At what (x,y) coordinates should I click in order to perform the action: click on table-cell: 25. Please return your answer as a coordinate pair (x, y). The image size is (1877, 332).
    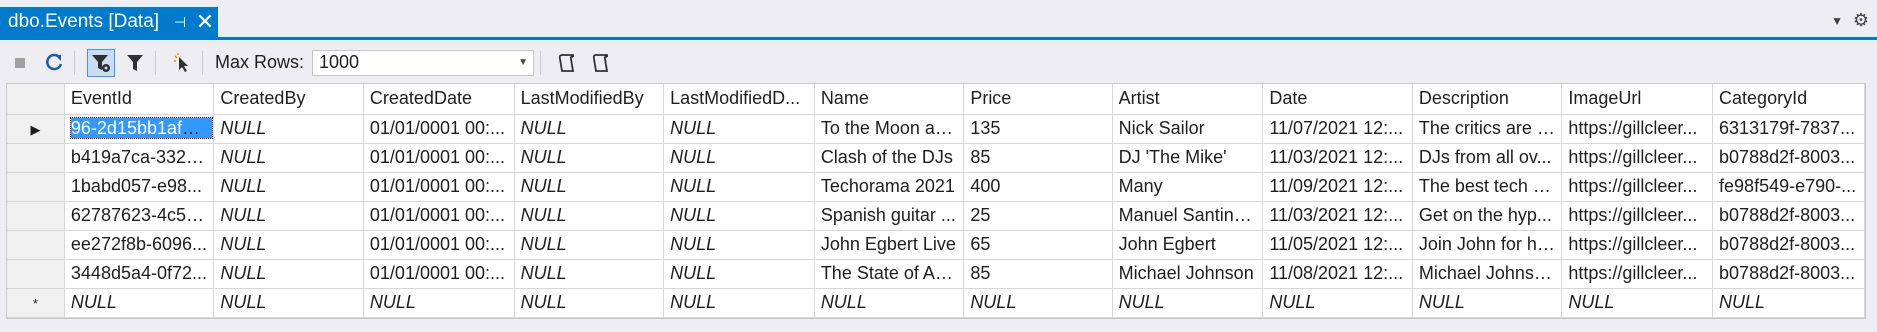
    Looking at the image, I should click on (1038, 216).